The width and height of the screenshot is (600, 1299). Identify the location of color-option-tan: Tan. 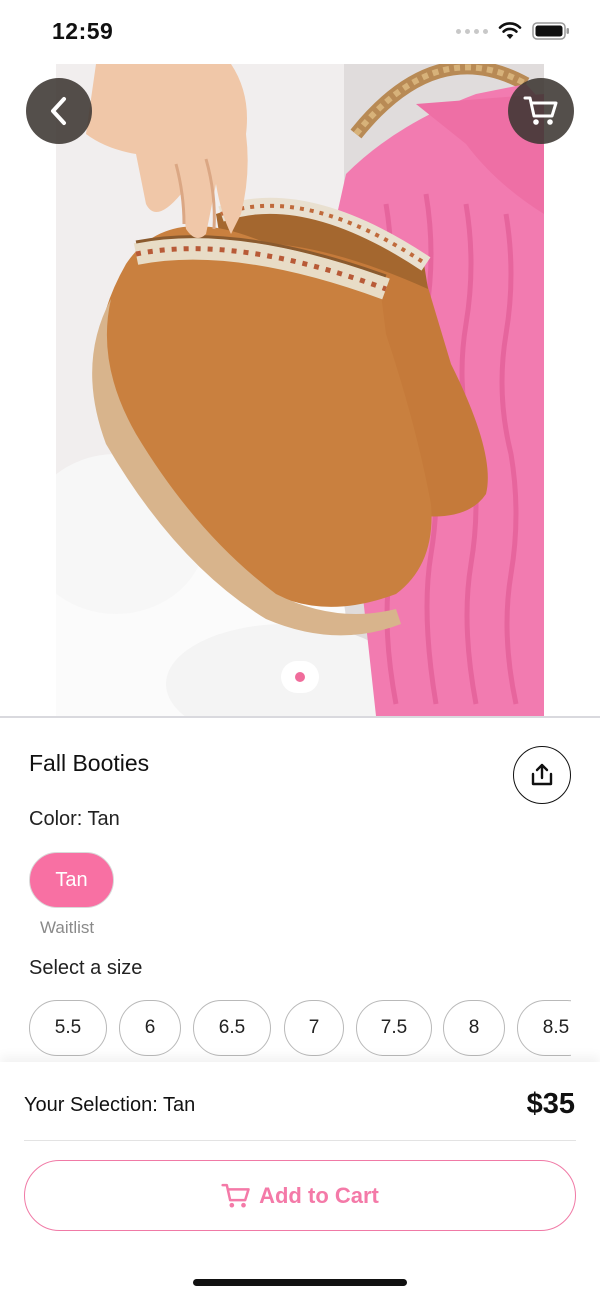
(71, 880).